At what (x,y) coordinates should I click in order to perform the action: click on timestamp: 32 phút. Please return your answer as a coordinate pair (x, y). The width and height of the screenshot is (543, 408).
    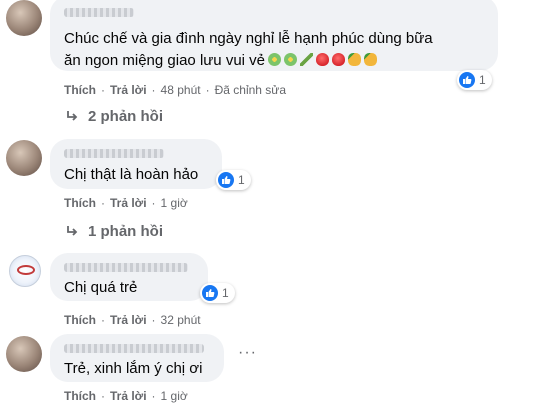
    Looking at the image, I should click on (181, 320).